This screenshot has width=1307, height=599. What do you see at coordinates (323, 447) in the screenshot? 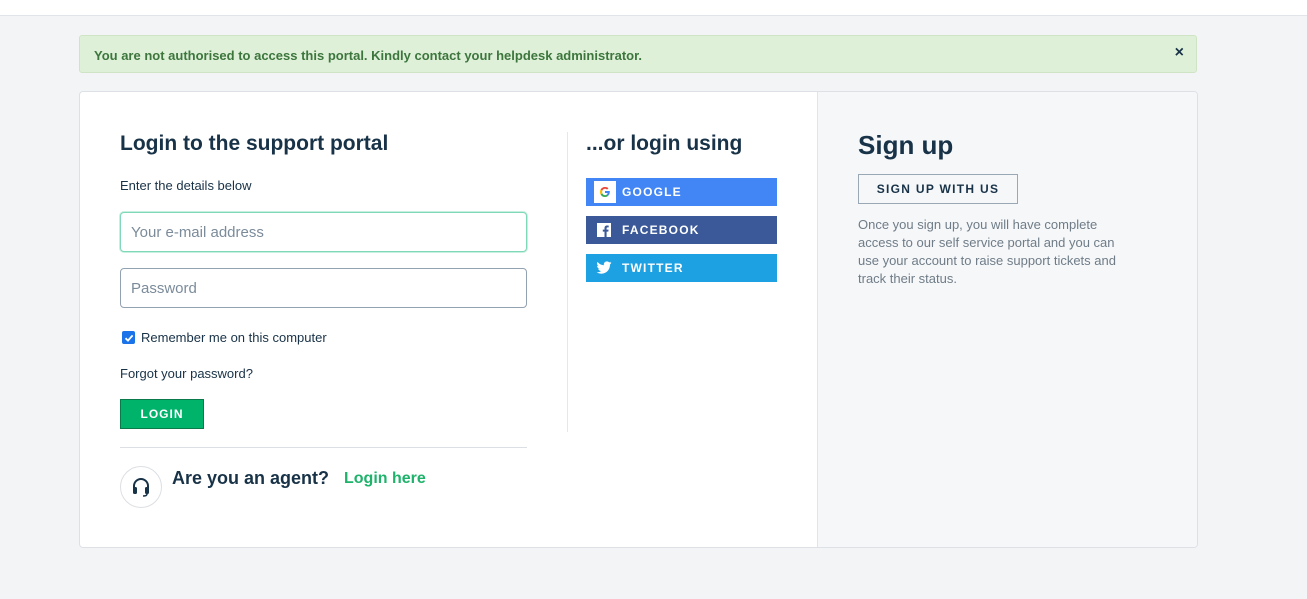
I see `divider` at bounding box center [323, 447].